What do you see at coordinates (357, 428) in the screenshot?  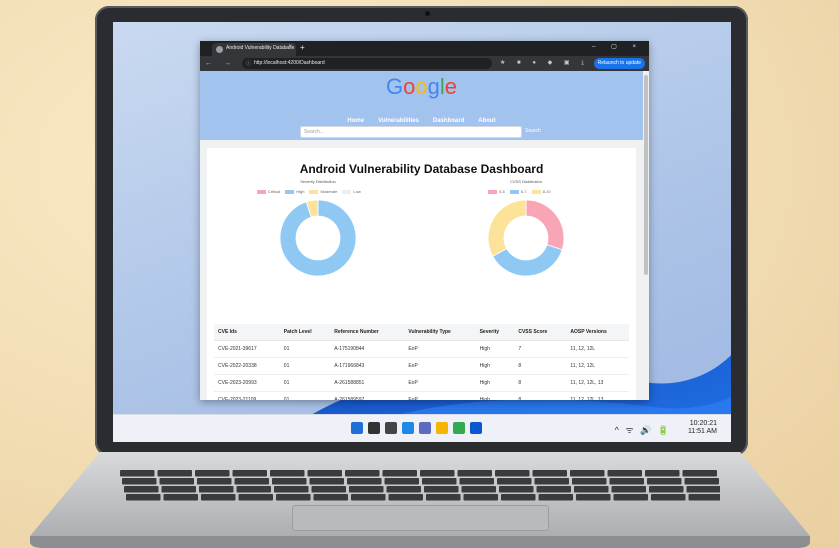 I see `start-icon` at bounding box center [357, 428].